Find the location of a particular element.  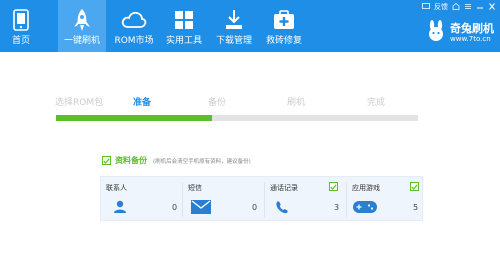

sms-icon is located at coordinates (201, 208).